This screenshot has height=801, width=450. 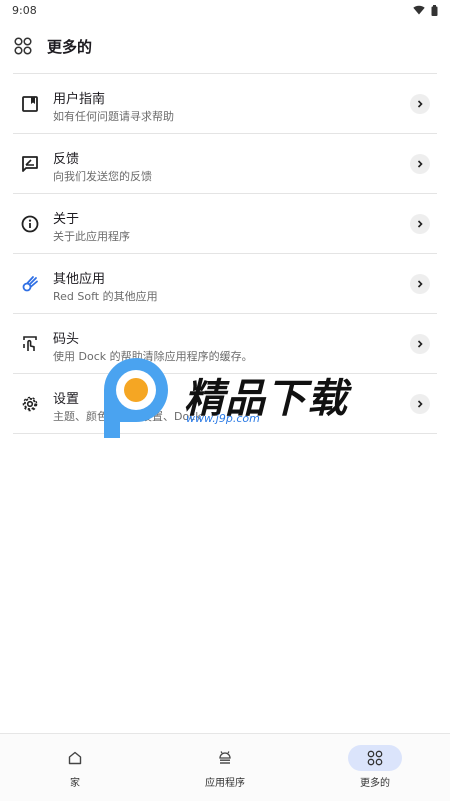 What do you see at coordinates (223, 418) in the screenshot?
I see `watermark-url: www.j9p.com` at bounding box center [223, 418].